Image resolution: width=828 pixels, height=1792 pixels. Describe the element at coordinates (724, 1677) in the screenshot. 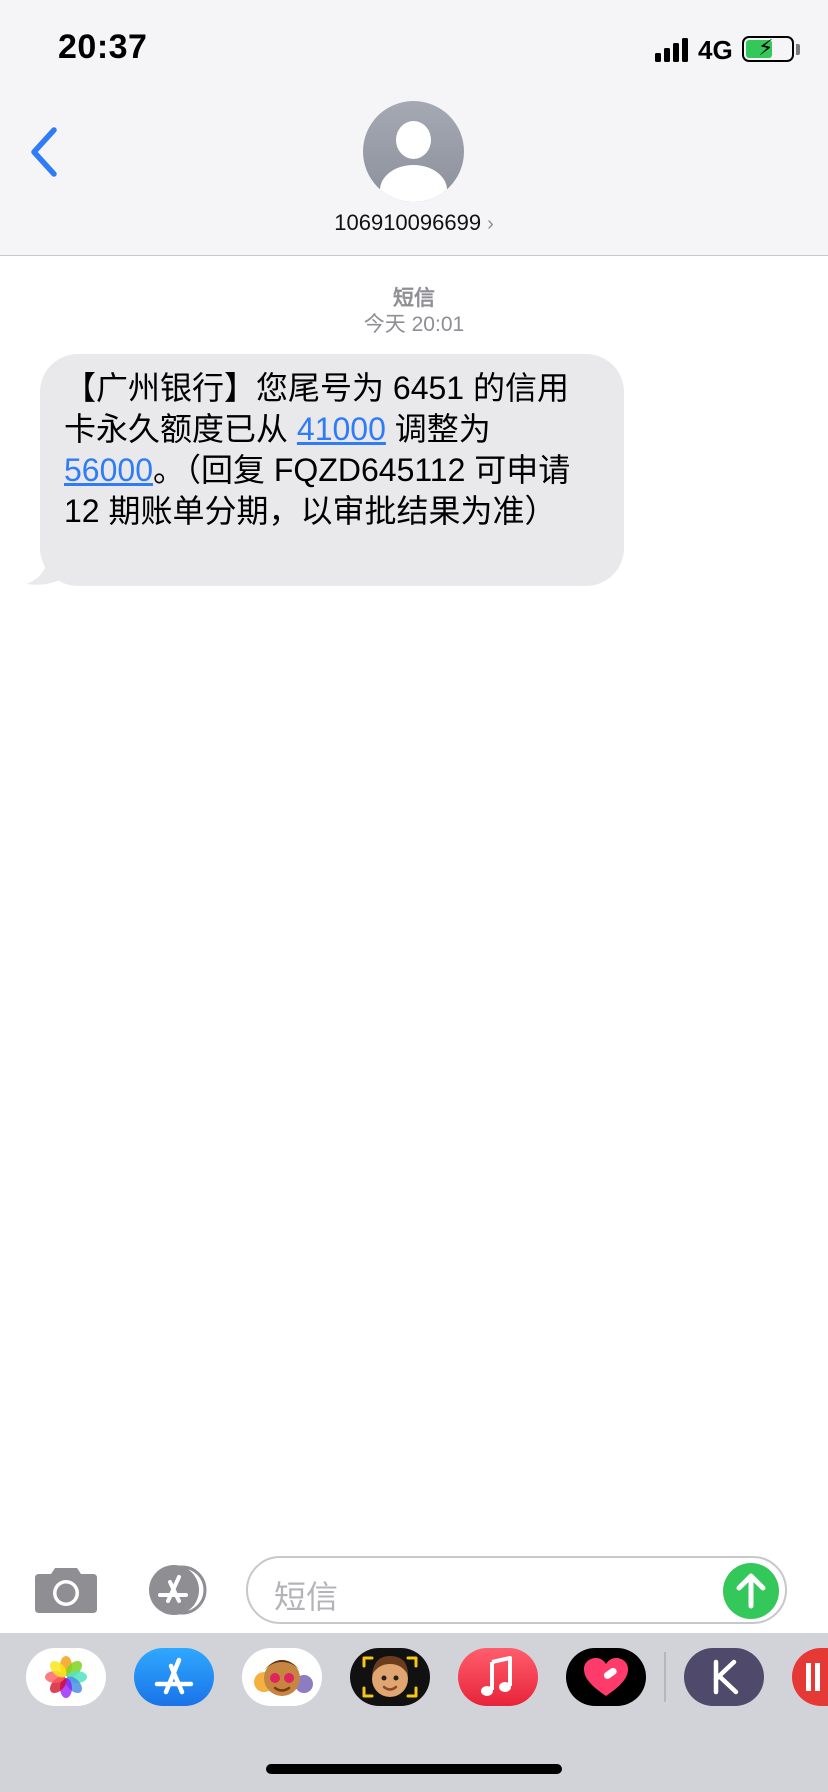

I see `k-app-icon` at that location.